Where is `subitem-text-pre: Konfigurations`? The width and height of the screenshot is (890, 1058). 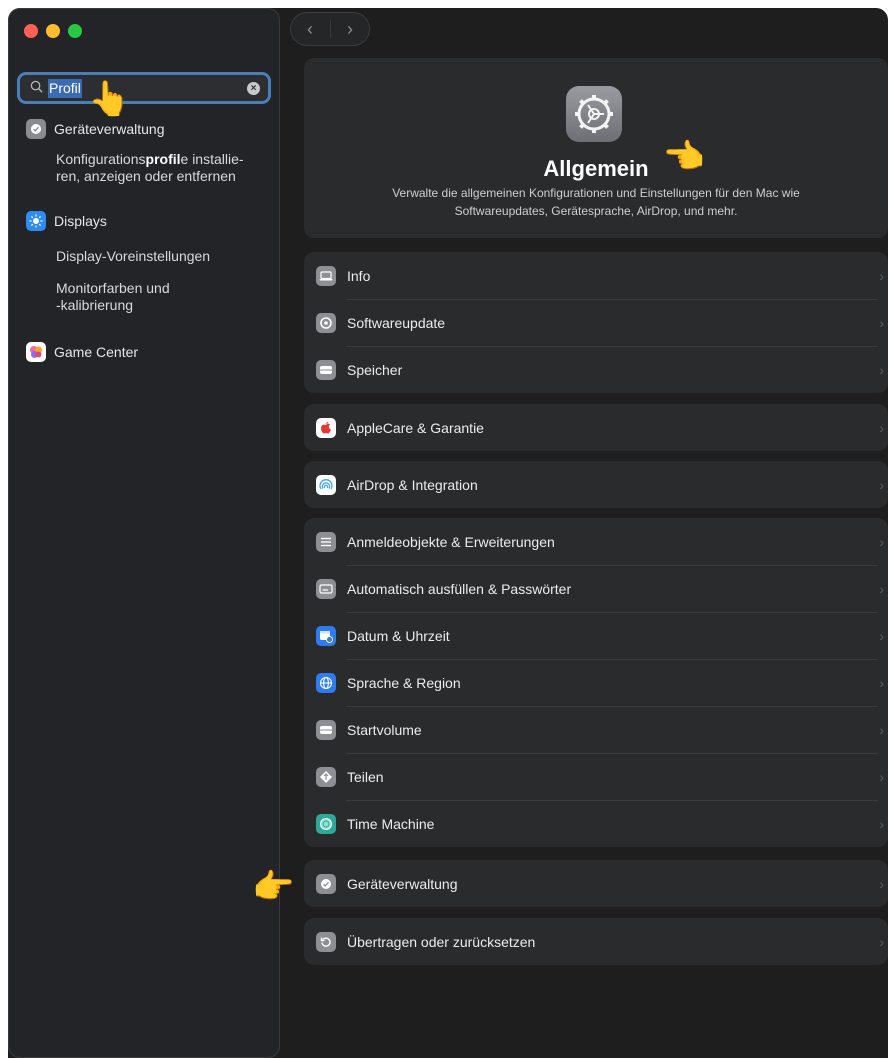 subitem-text-pre: Konfigurations is located at coordinates (101, 159).